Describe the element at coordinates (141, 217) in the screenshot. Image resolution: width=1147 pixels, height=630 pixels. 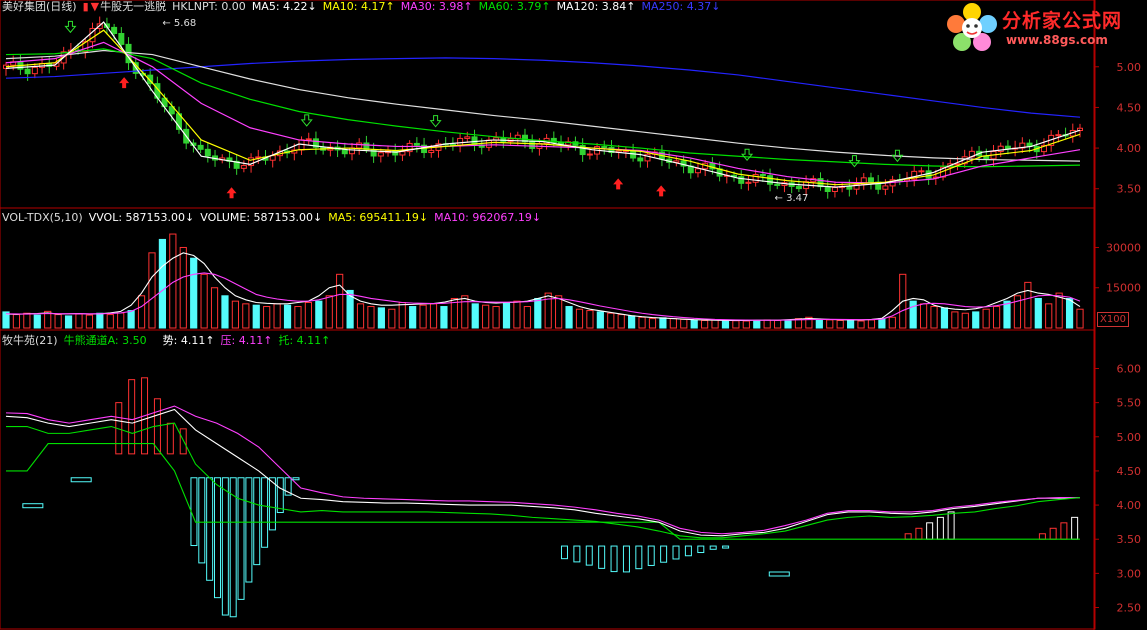
I see `vvol-value: VVOL: 587153.00↓` at that location.